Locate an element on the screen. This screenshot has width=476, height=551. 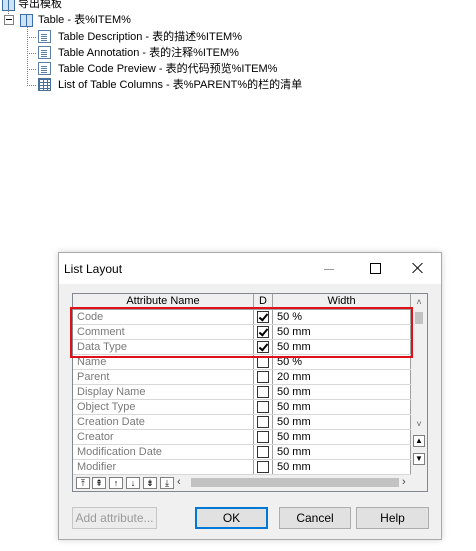
tree-node-label: 导出模板 is located at coordinates (40, 5).